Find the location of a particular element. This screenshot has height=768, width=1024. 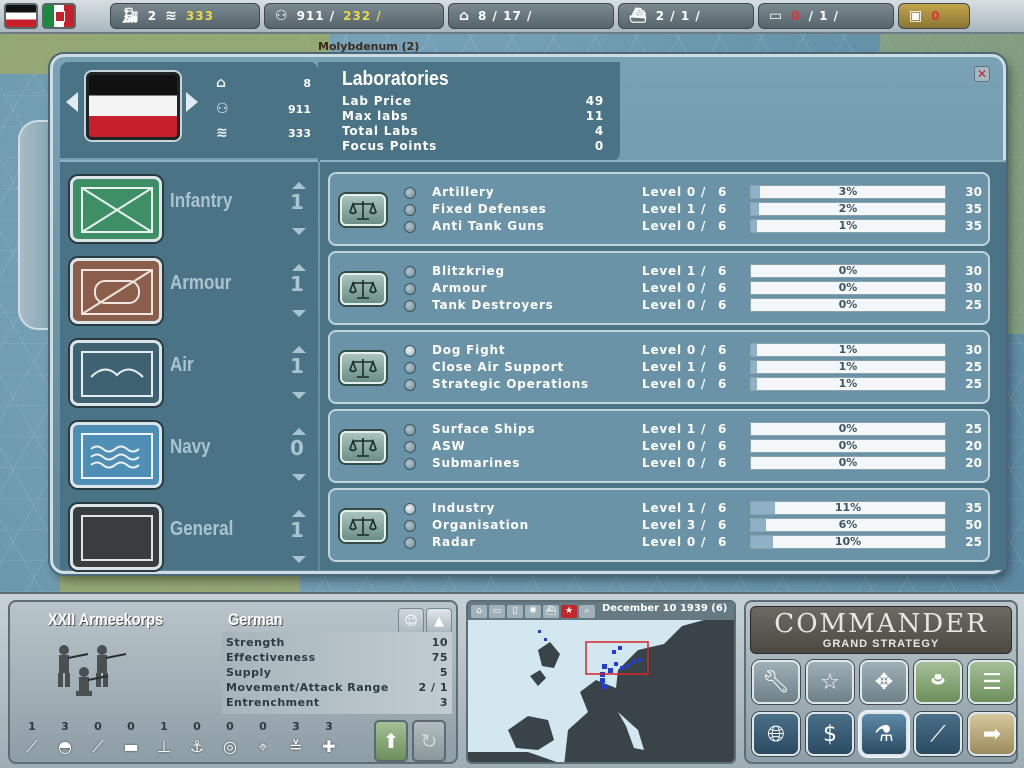

general-symbol-icon is located at coordinates (116, 537).